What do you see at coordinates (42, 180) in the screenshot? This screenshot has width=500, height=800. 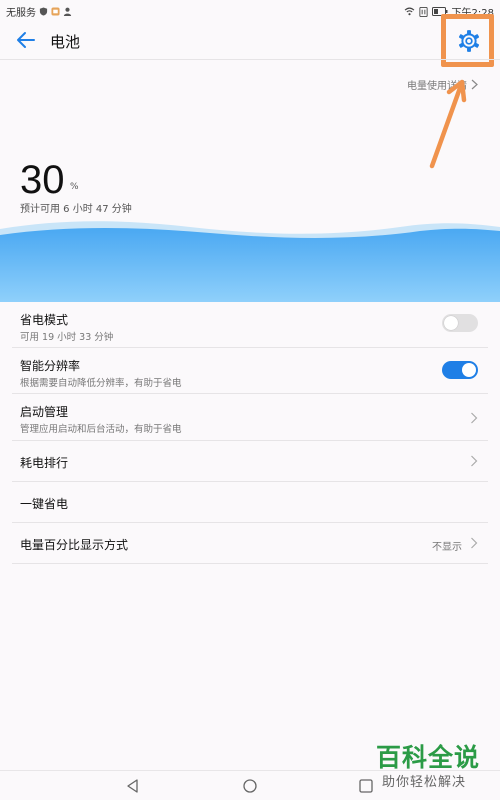 I see `battery-level: 30` at bounding box center [42, 180].